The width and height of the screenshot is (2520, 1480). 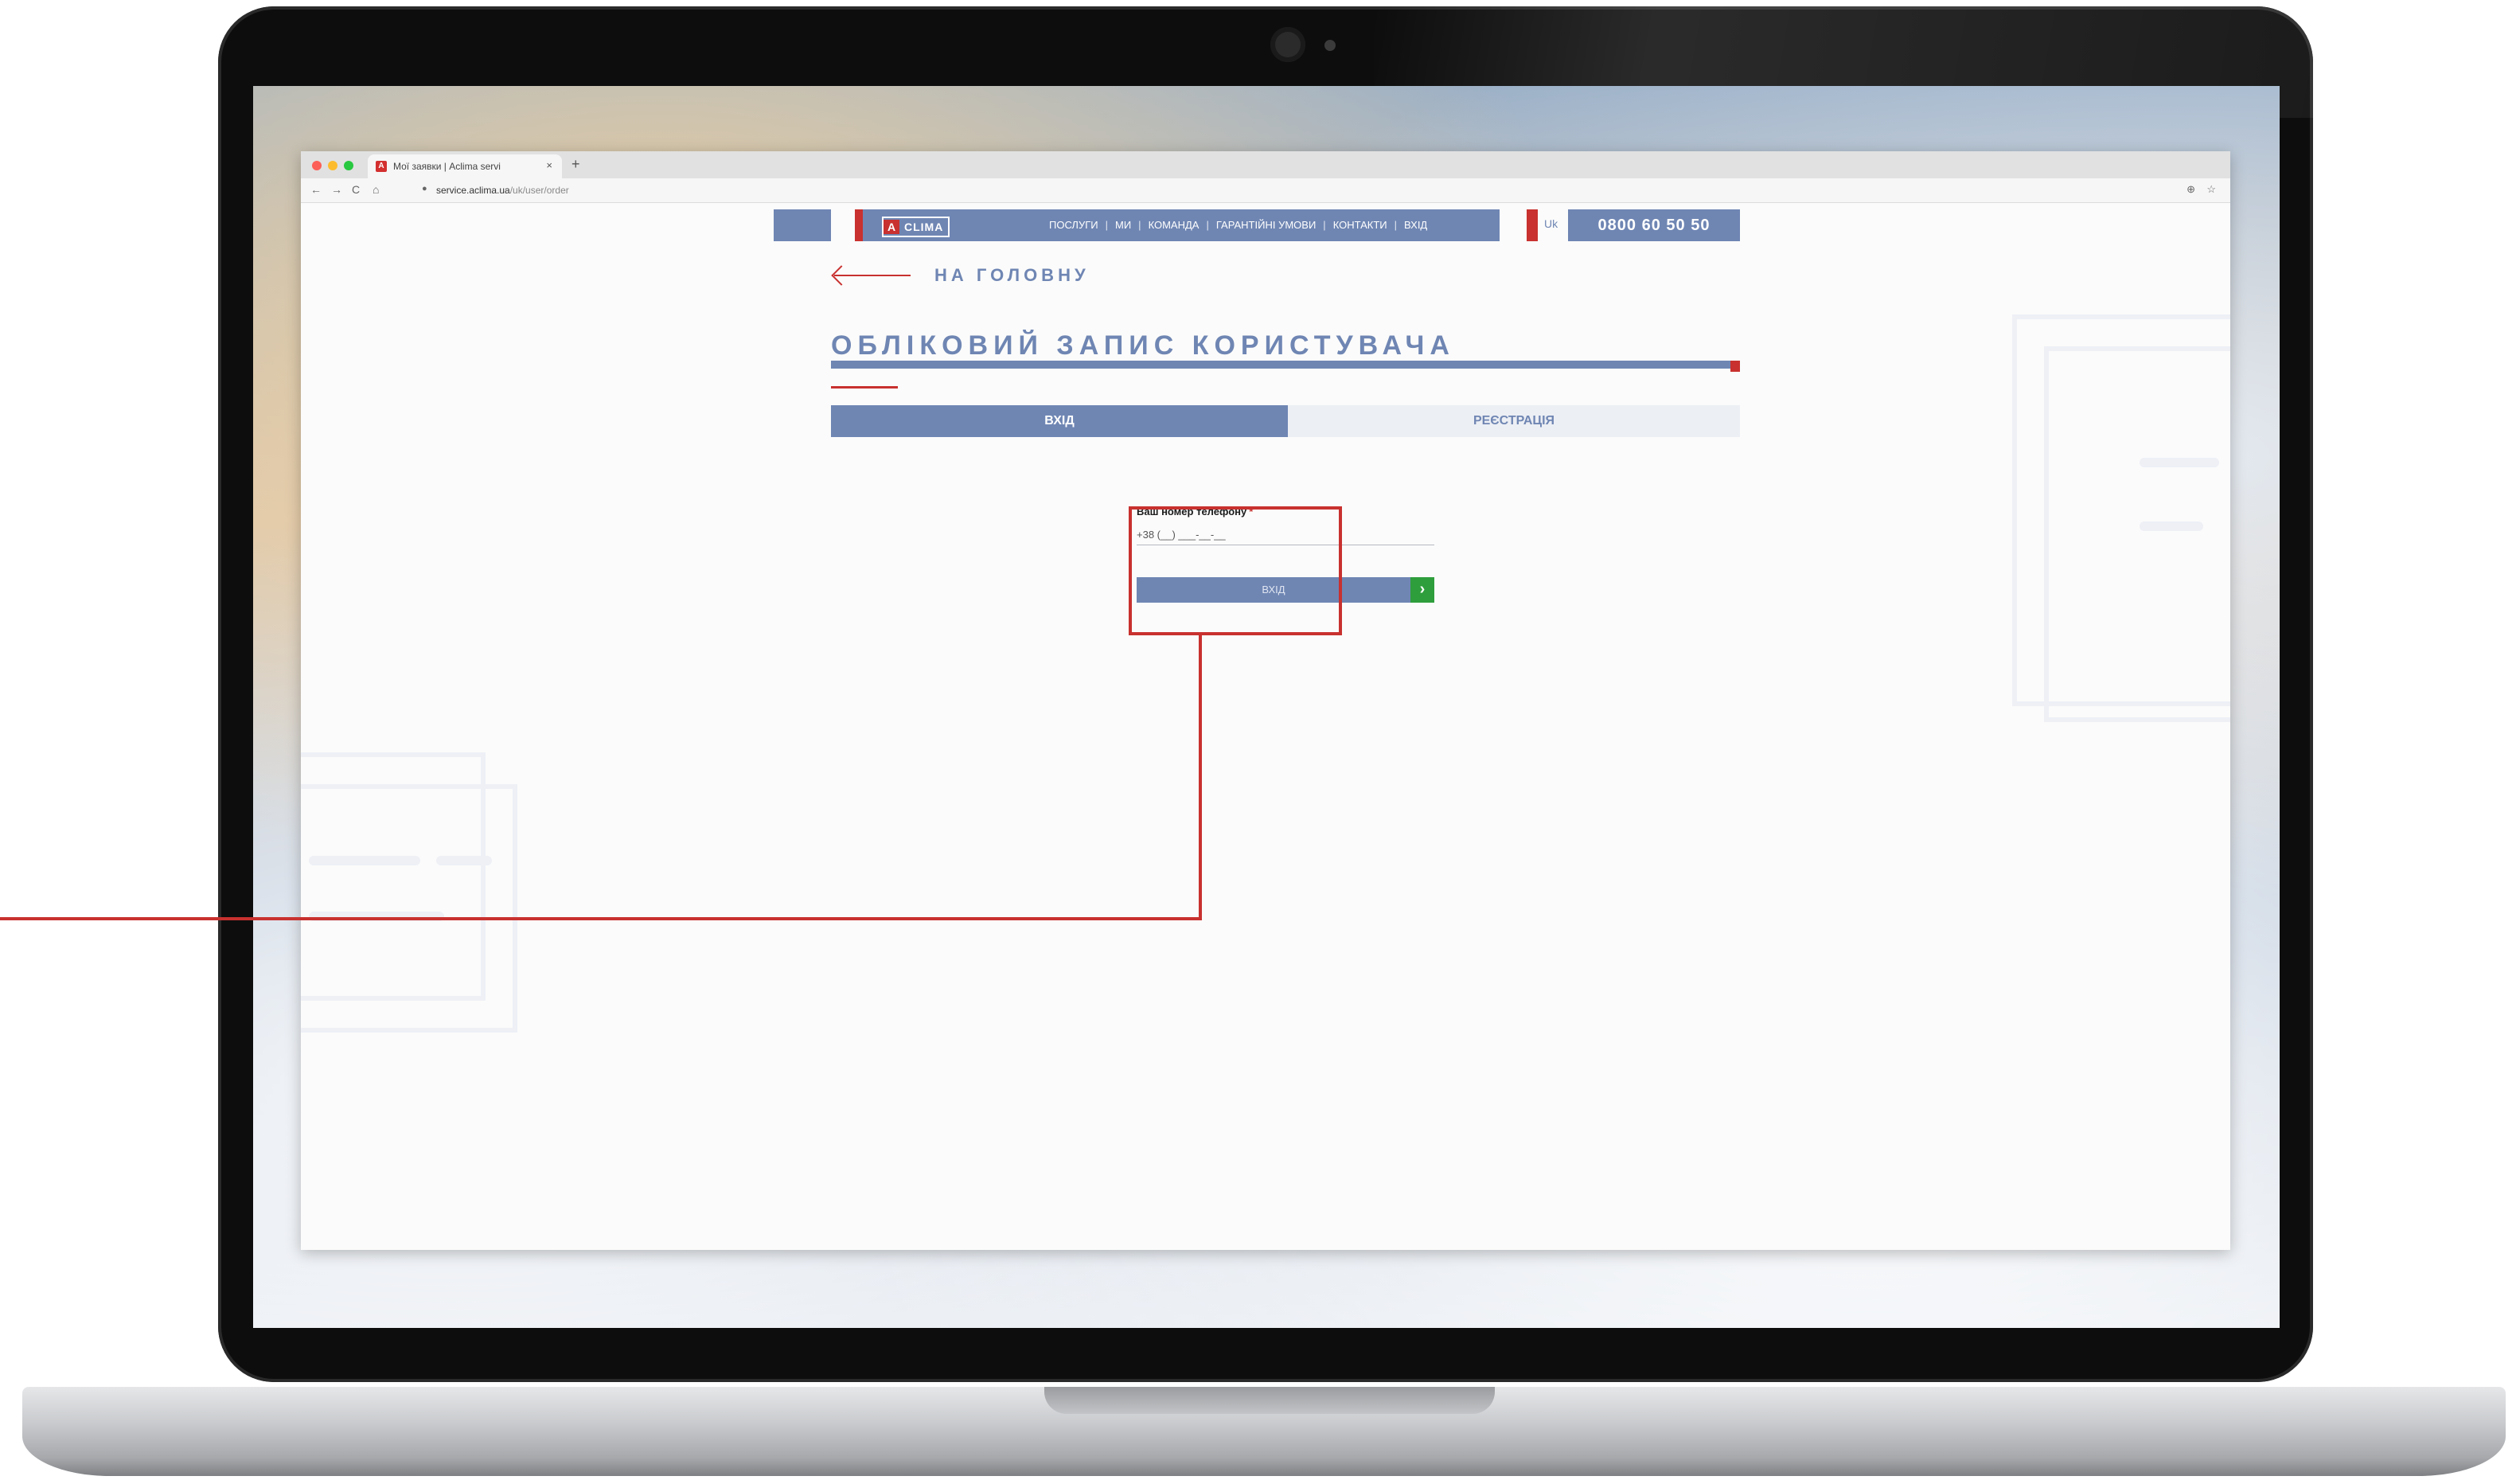 I want to click on back-to-home-link: НА ГОЛОВНУ, so click(x=960, y=275).